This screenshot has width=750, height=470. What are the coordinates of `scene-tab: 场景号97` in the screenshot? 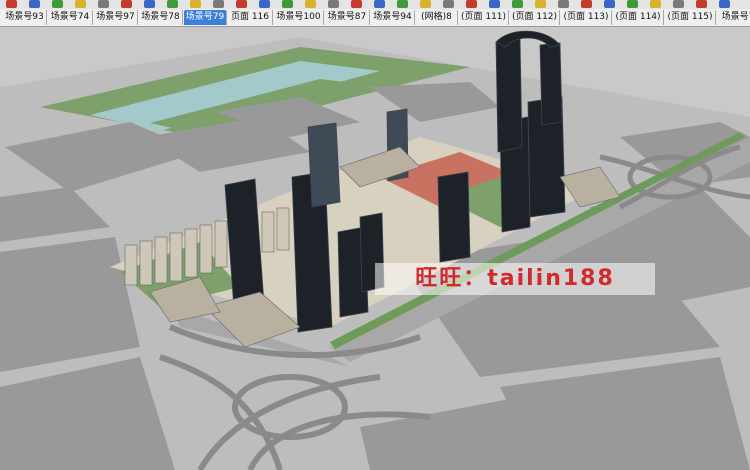 It's located at (116, 17).